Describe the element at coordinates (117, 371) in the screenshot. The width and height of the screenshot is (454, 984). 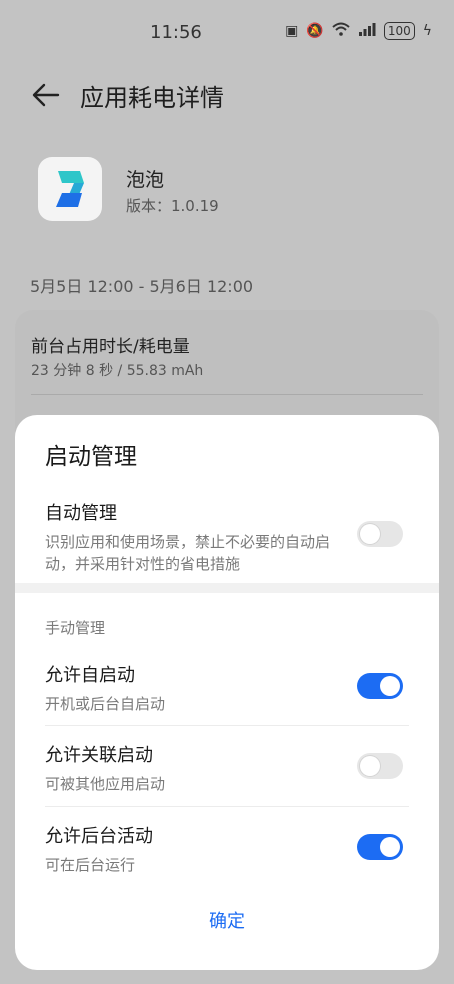
I see `usage-value: 23 分钟 8 秒 / 55.83 mAh` at that location.